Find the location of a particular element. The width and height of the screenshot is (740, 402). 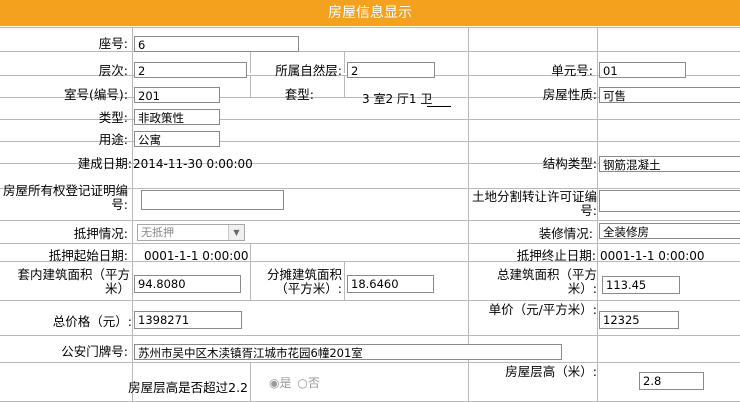

room-no-field: 201 is located at coordinates (177, 95).